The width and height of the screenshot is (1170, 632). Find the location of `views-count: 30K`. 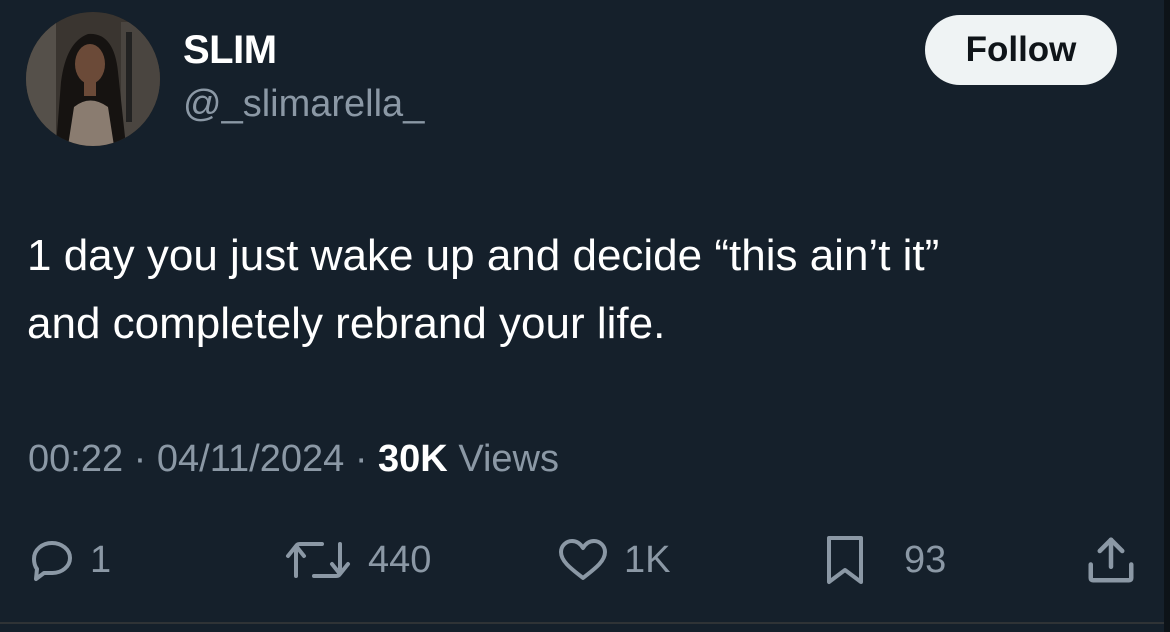

views-count: 30K is located at coordinates (413, 459).